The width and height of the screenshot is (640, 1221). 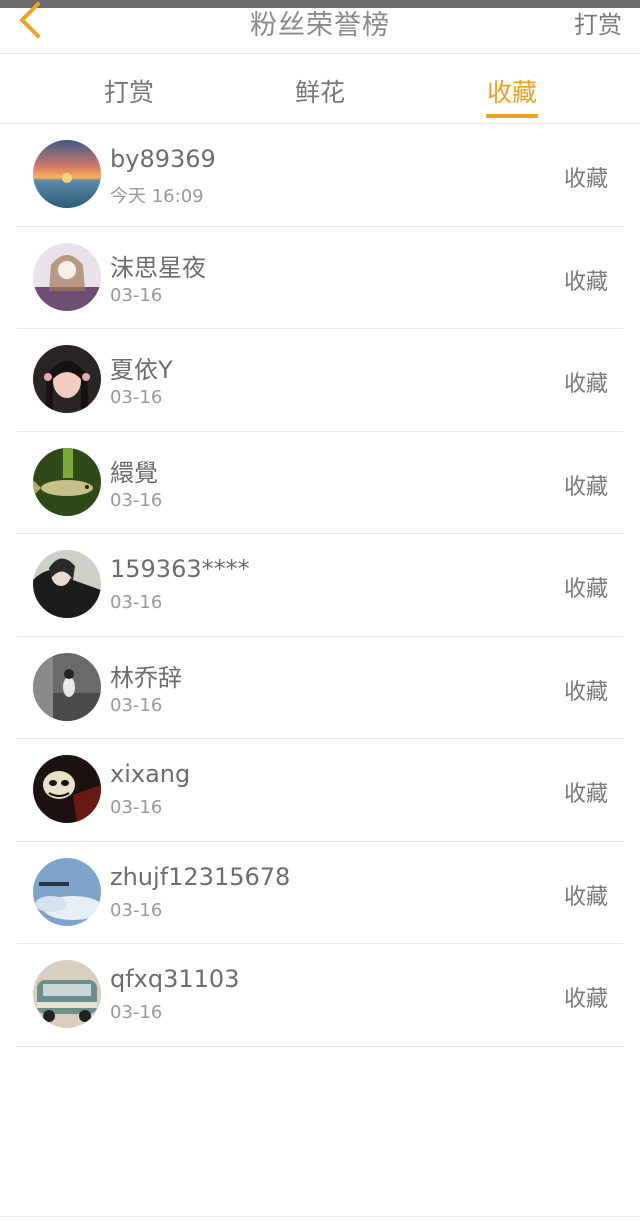 I want to click on tab-favorites: 收藏, so click(x=512, y=91).